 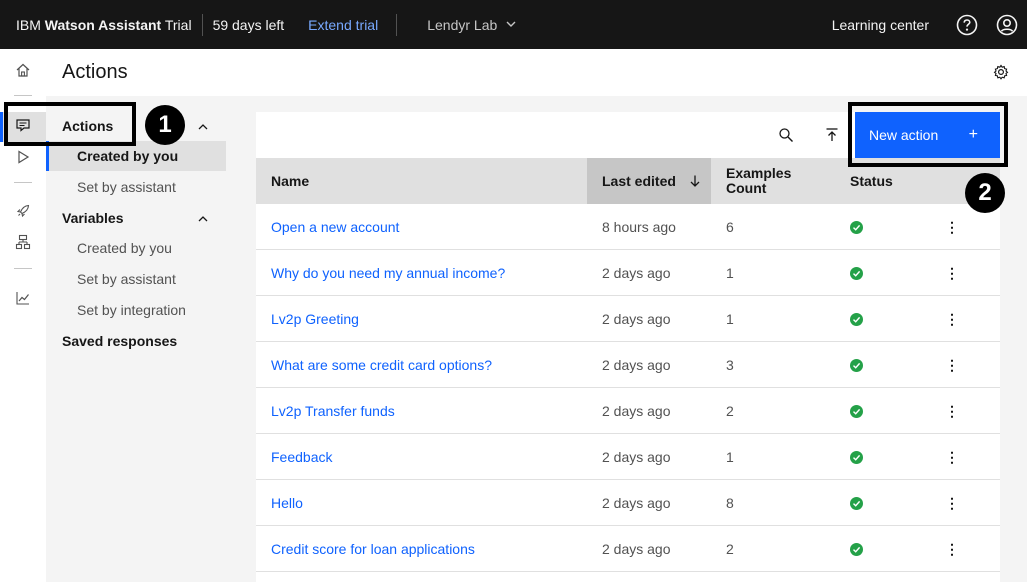 What do you see at coordinates (95, 72) in the screenshot?
I see `page-title: Actions` at bounding box center [95, 72].